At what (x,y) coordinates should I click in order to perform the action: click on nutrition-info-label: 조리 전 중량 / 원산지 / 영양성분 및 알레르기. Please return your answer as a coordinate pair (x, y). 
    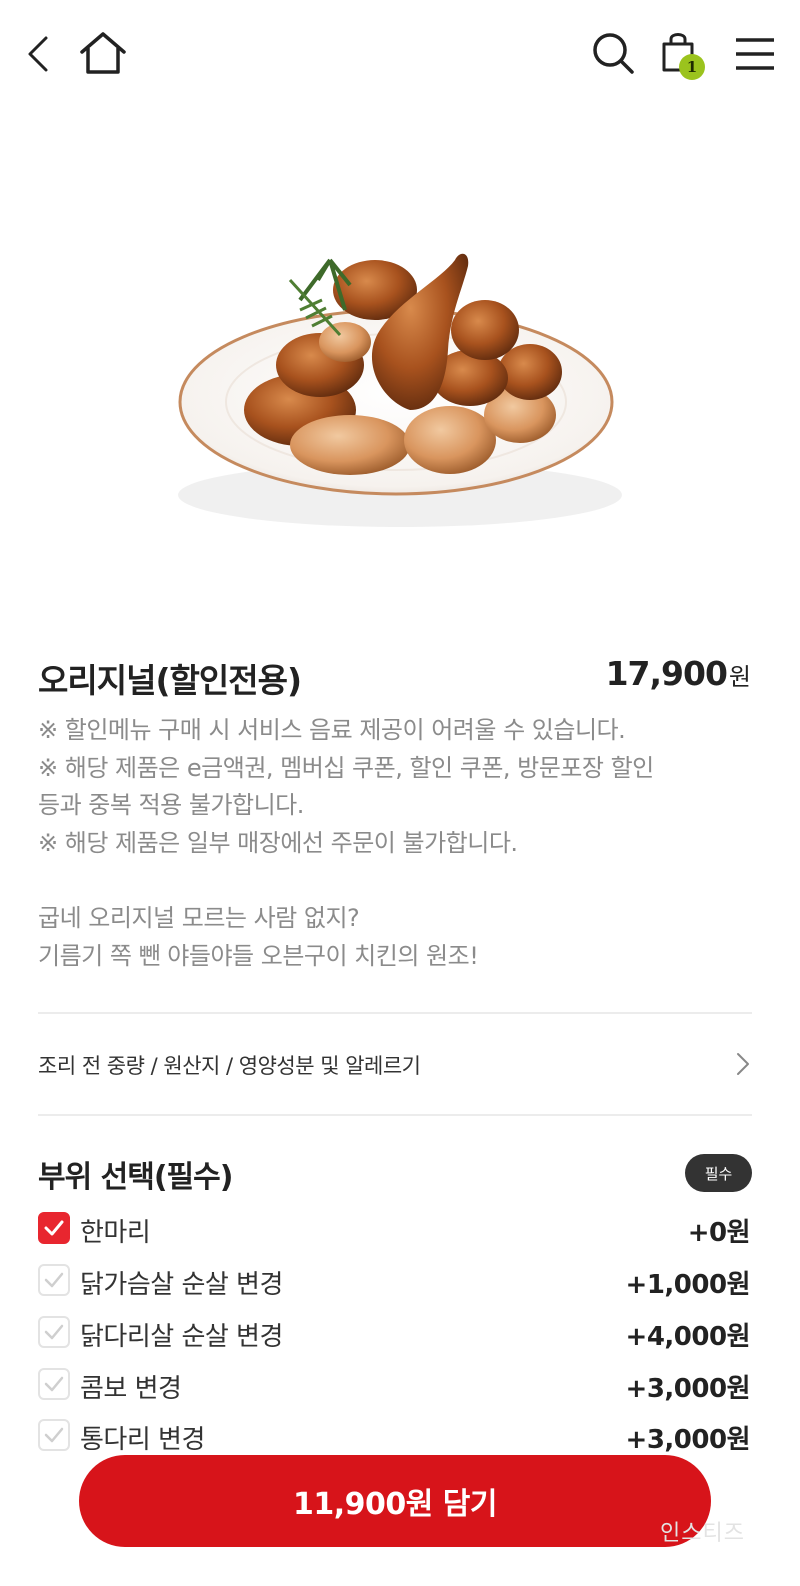
    Looking at the image, I should click on (229, 1066).